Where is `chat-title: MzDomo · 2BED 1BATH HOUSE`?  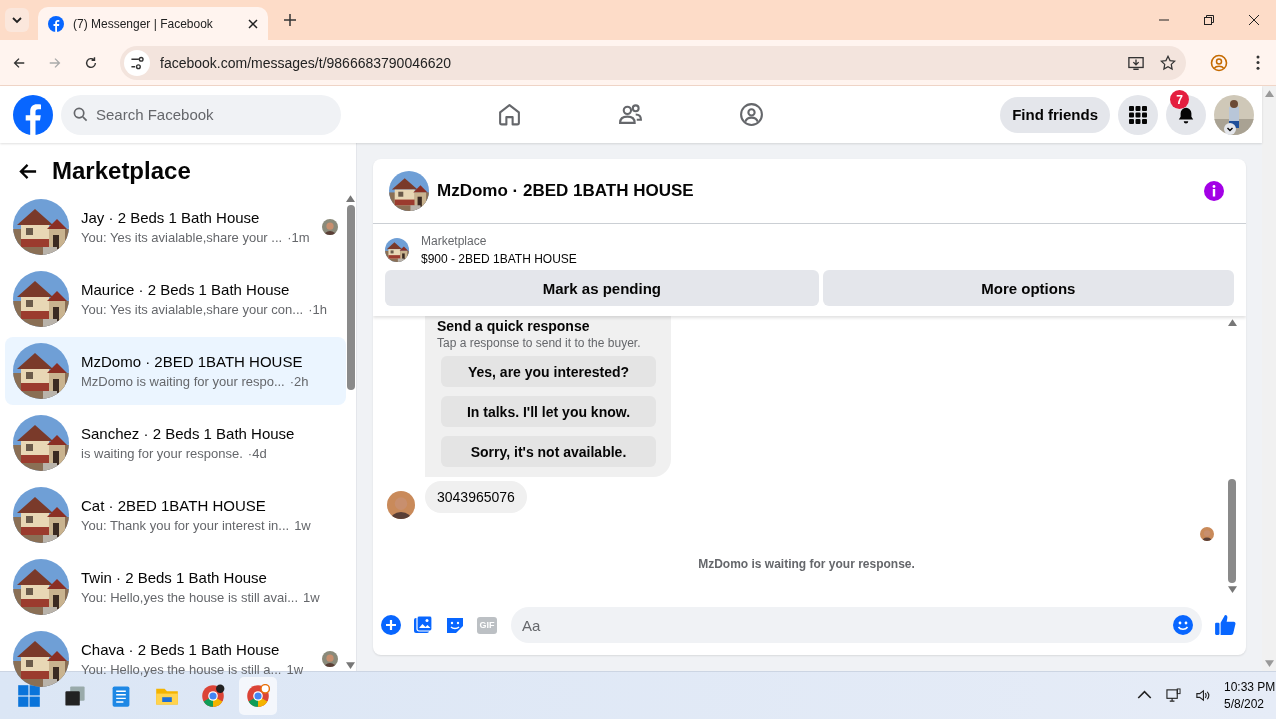
chat-title: MzDomo · 2BED 1BATH HOUSE is located at coordinates (565, 191).